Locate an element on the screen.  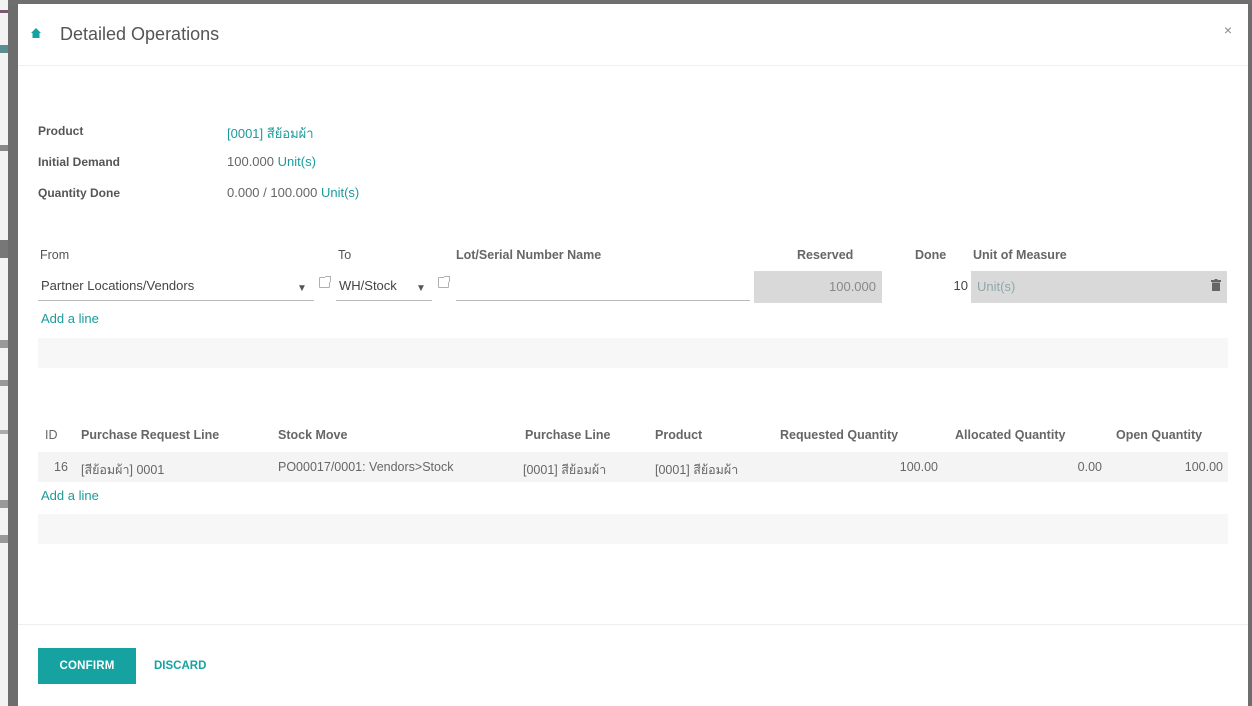
dialog-title: Detailed Operations is located at coordinates (140, 34).